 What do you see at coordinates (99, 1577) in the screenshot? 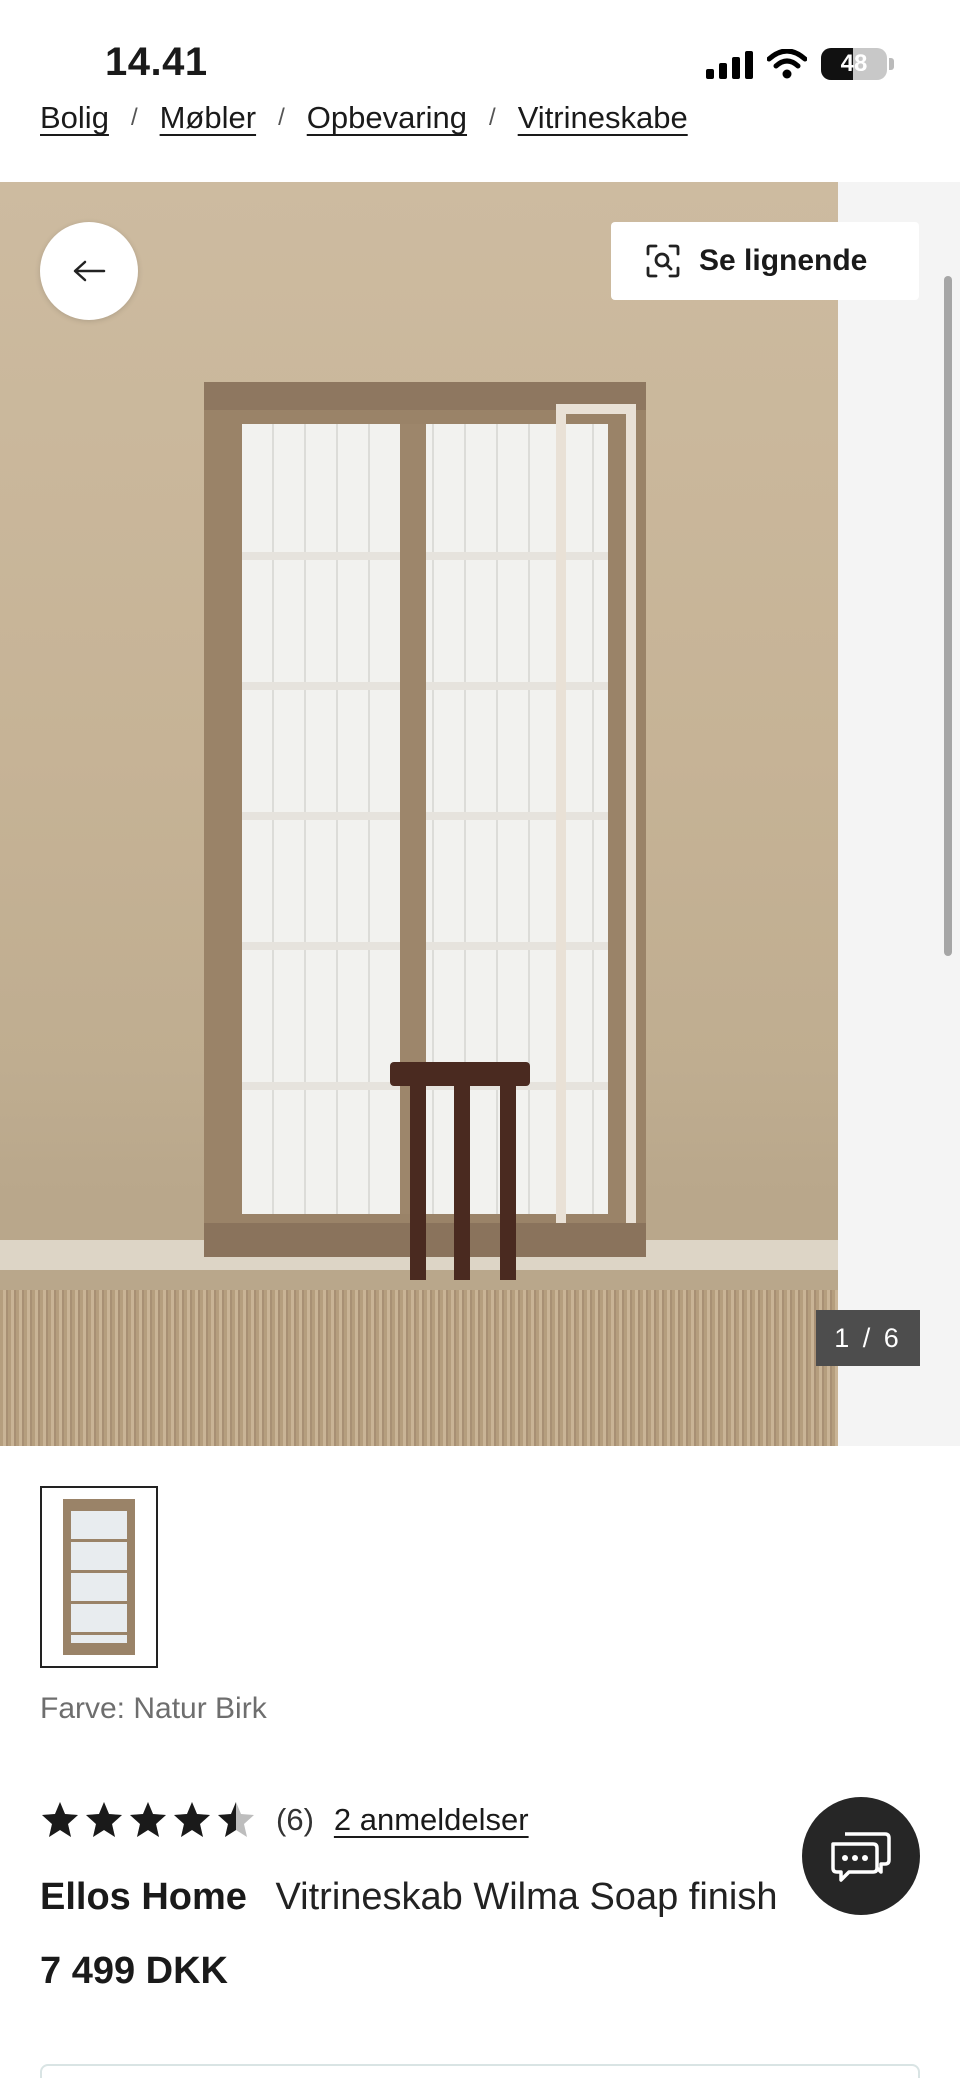
I see `thumbnail-image` at bounding box center [99, 1577].